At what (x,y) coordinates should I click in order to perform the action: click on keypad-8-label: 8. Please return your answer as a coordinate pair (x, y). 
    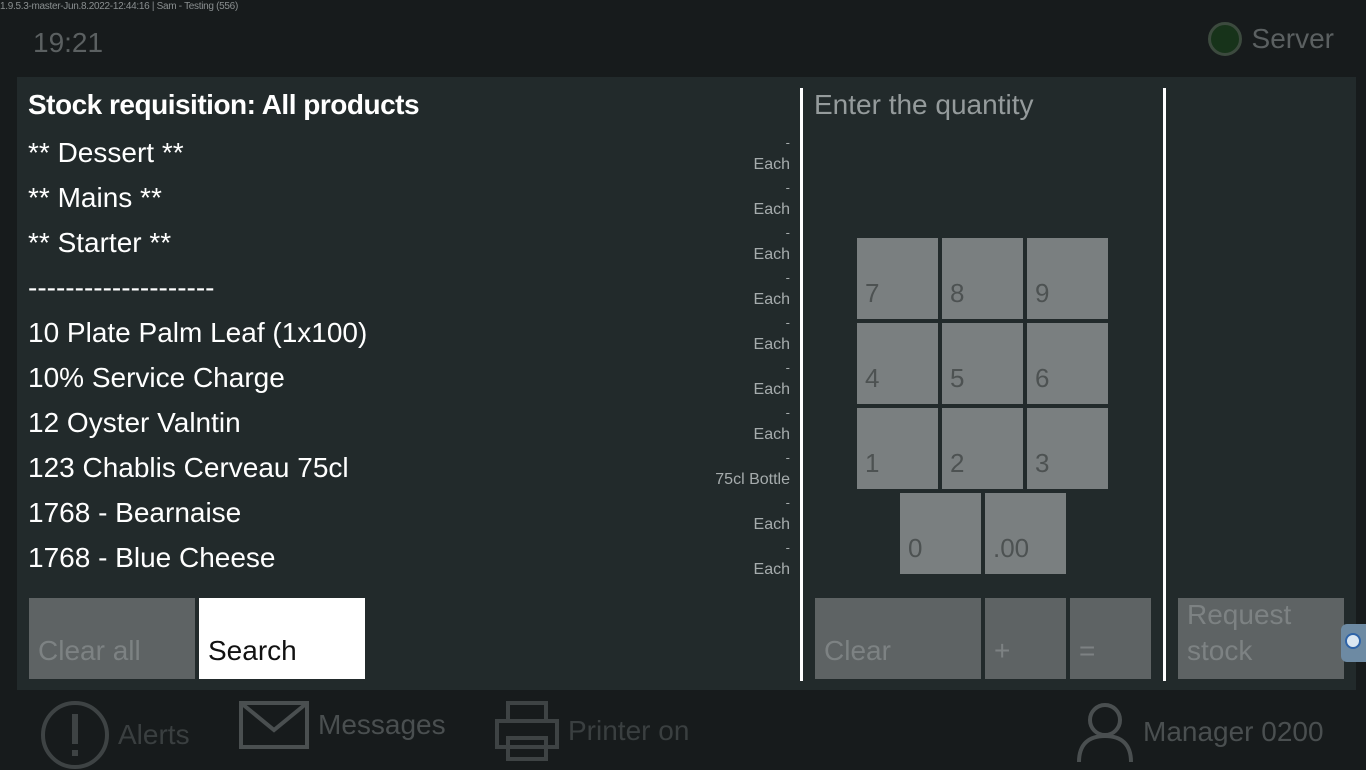
    Looking at the image, I should click on (957, 293).